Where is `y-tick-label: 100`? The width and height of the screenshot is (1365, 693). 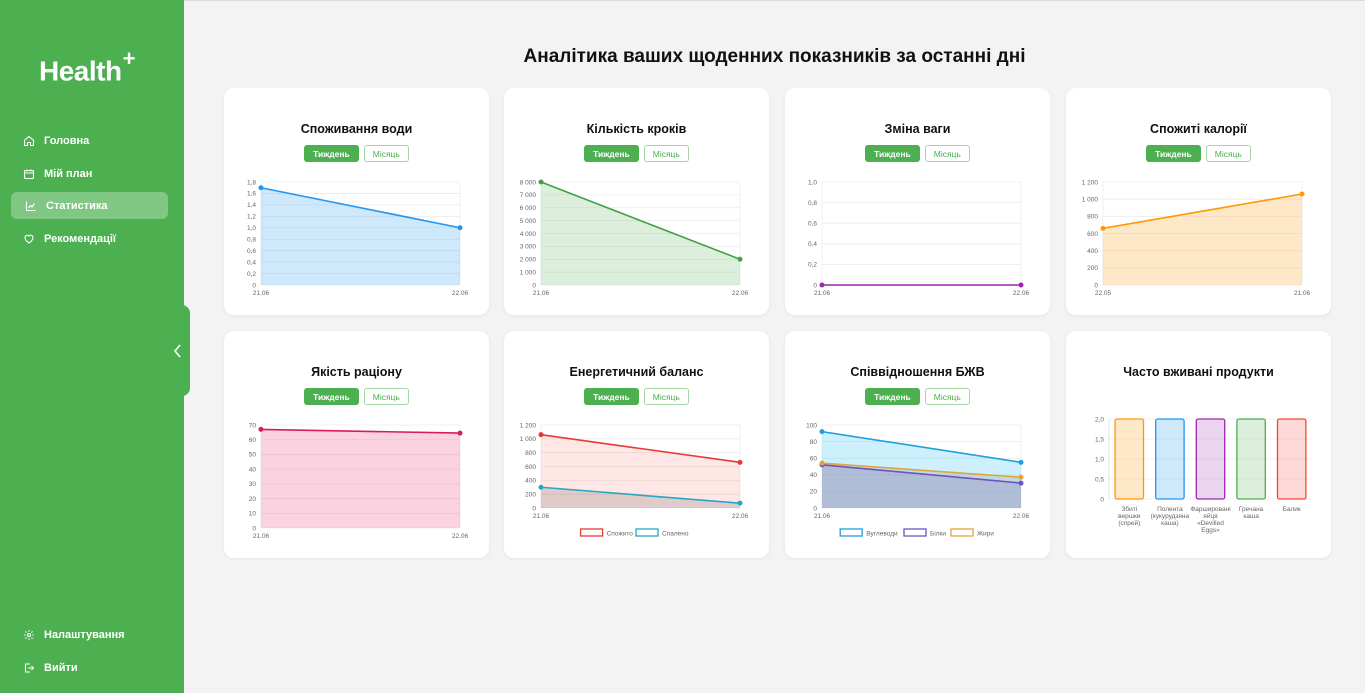 y-tick-label: 100 is located at coordinates (811, 425).